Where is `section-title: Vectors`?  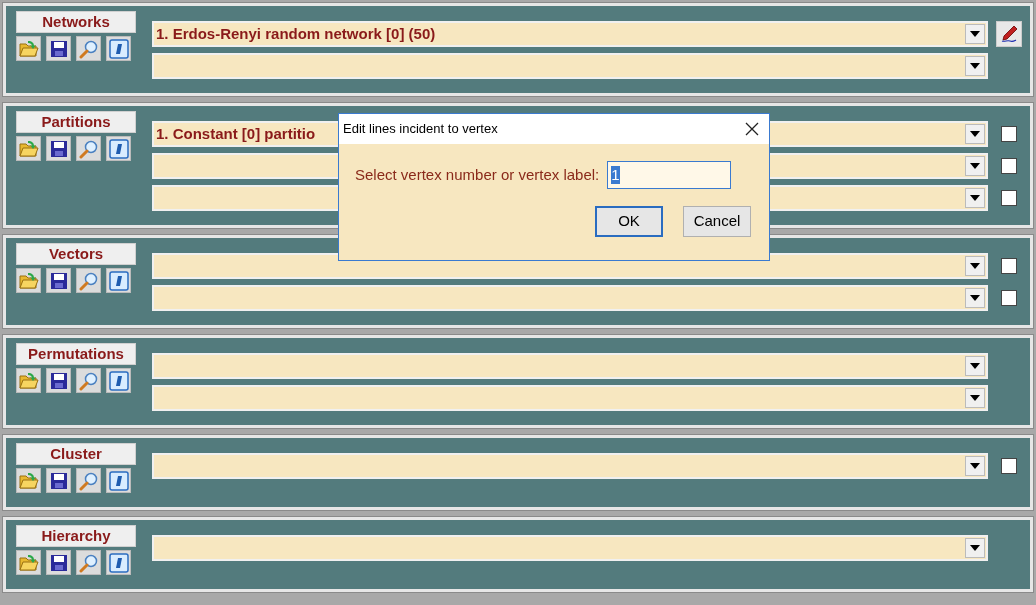
section-title: Vectors is located at coordinates (76, 254).